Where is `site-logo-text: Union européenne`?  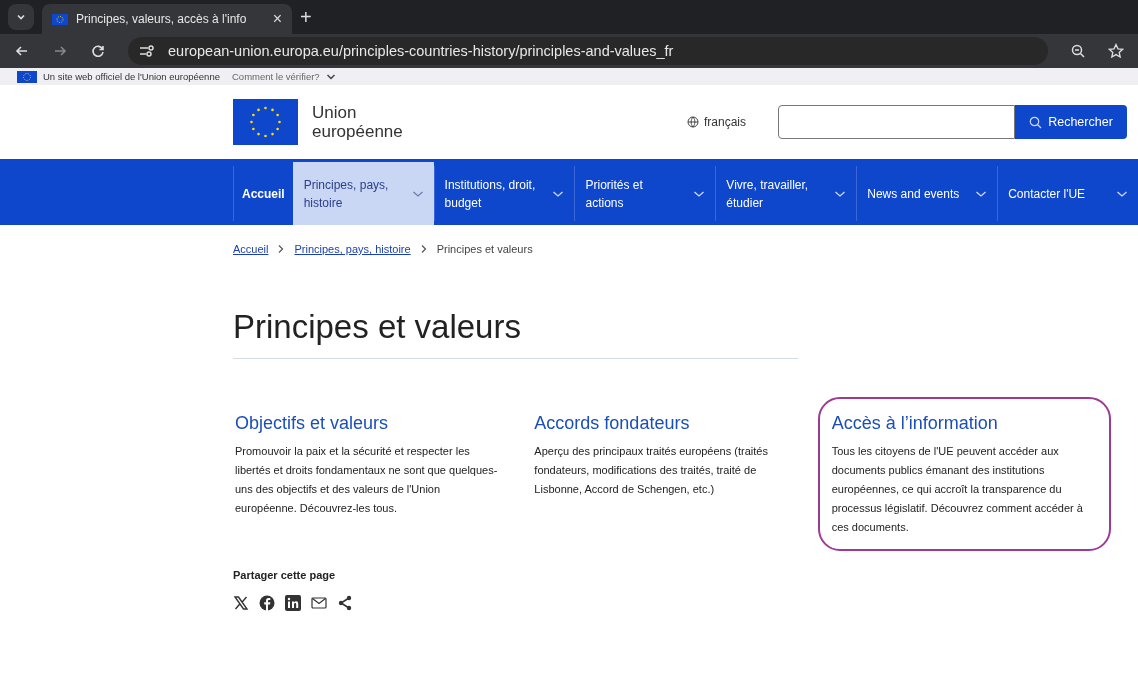 site-logo-text: Union européenne is located at coordinates (357, 122).